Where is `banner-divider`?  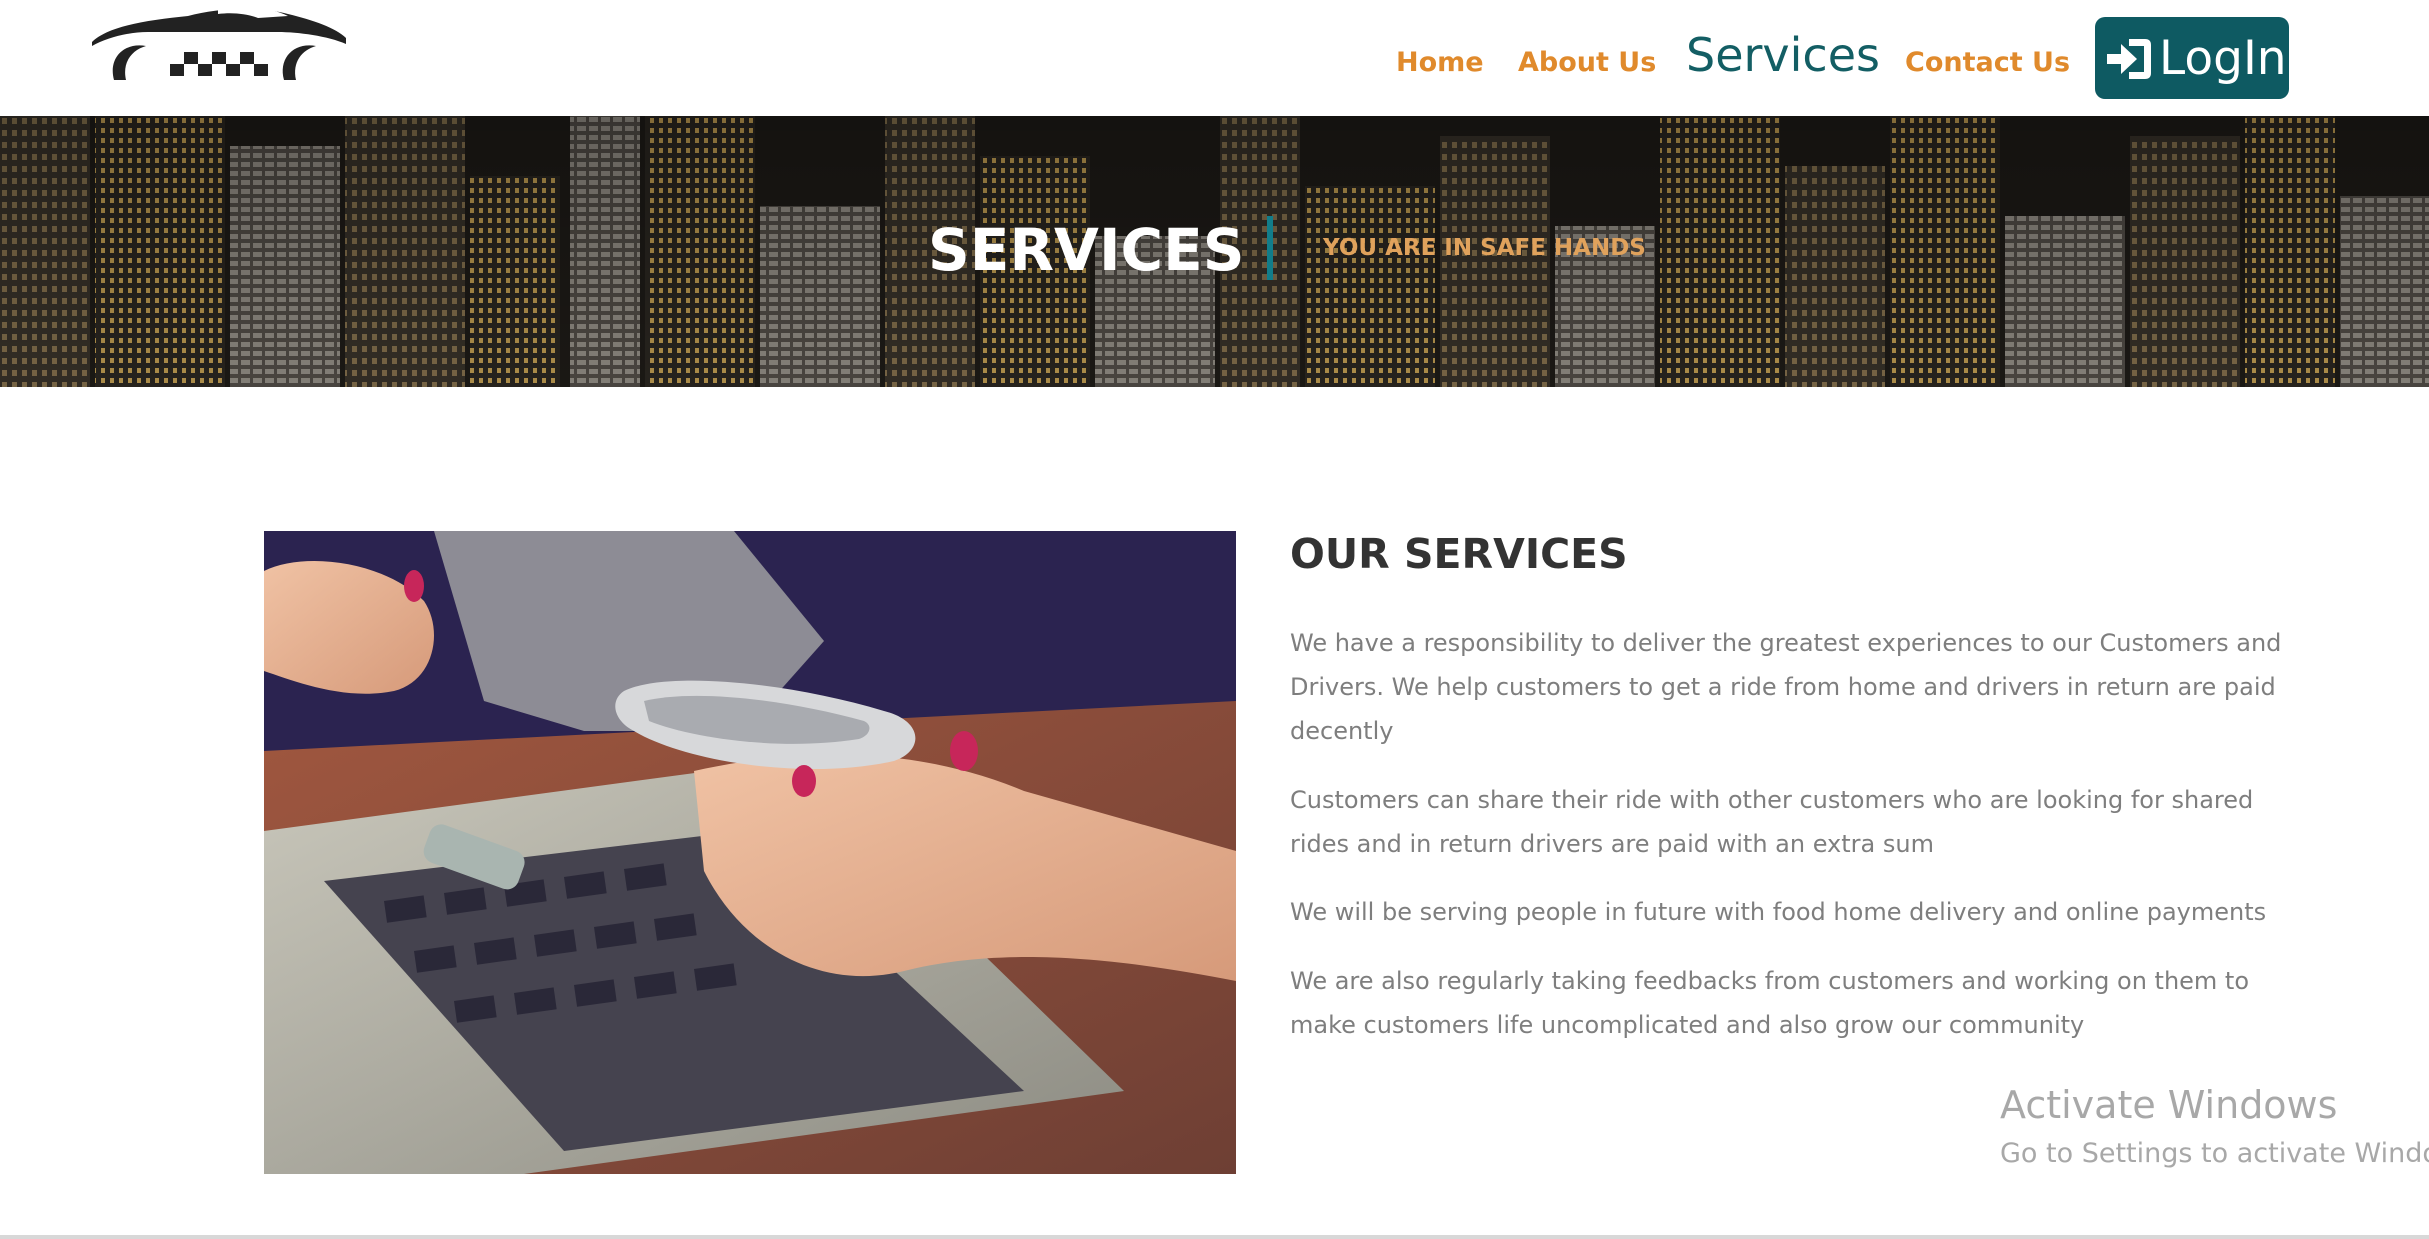
banner-divider is located at coordinates (1270, 248).